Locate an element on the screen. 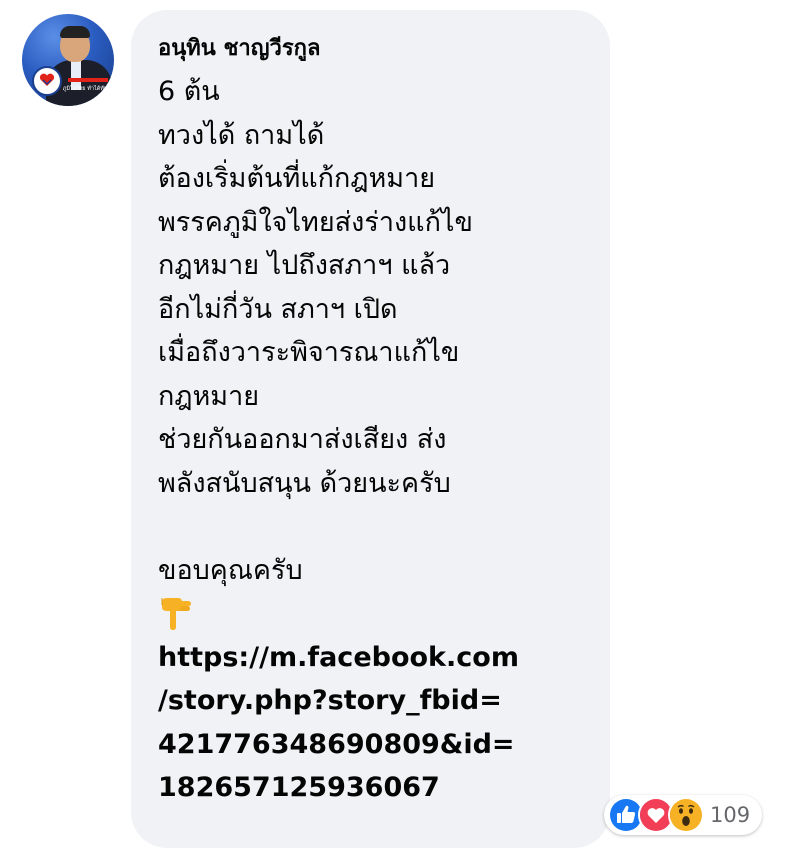 The image size is (800, 856). message-line: ช่วยกันออกมาส่งเสียง ส่ง is located at coordinates (302, 439).